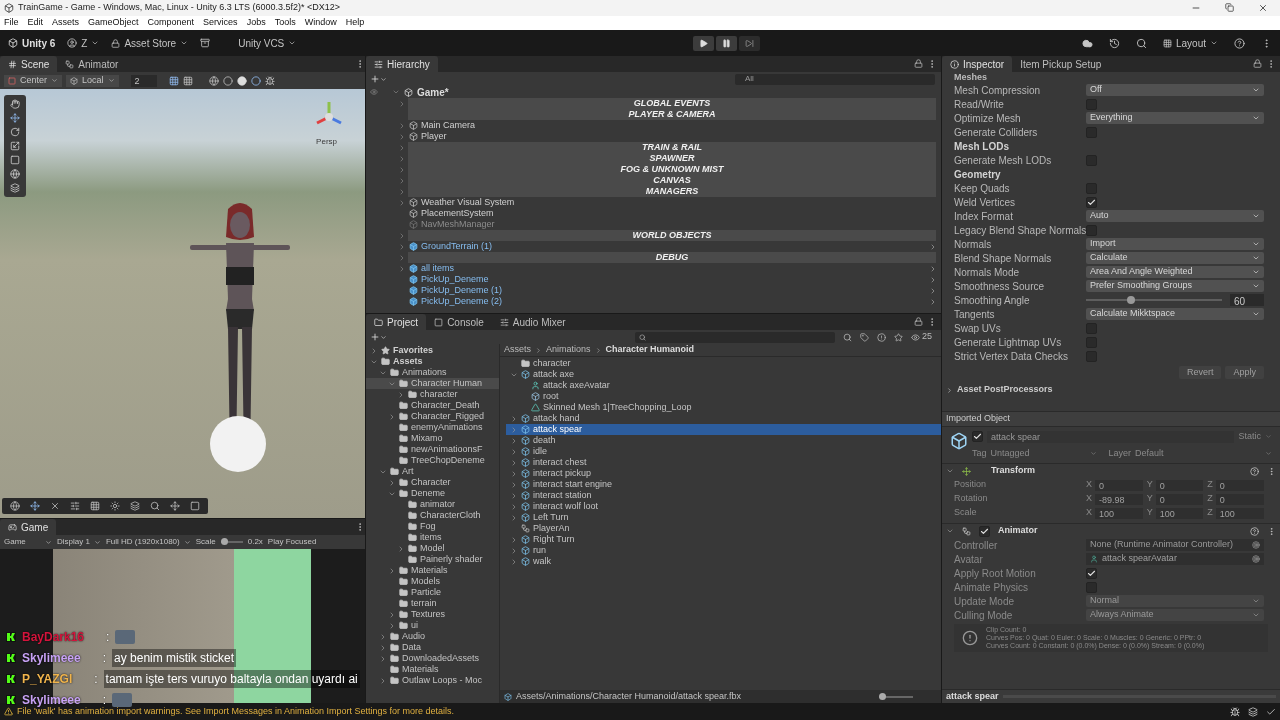 The image size is (1280, 720). What do you see at coordinates (568, 350) in the screenshot?
I see `breadcrumb-item: Animations` at bounding box center [568, 350].